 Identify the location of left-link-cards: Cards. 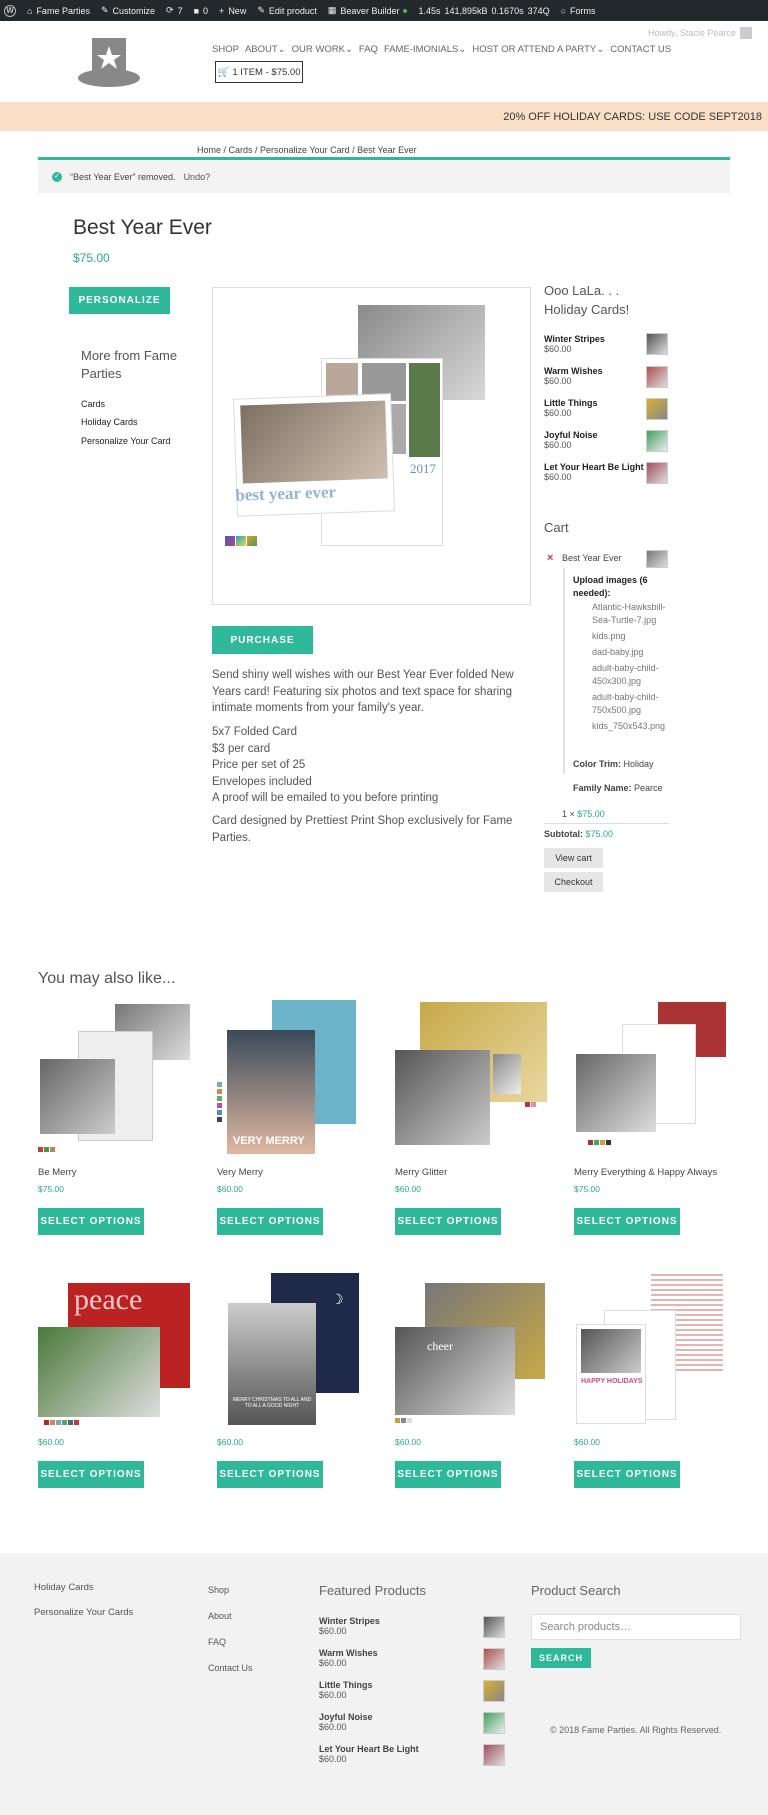
(93, 404).